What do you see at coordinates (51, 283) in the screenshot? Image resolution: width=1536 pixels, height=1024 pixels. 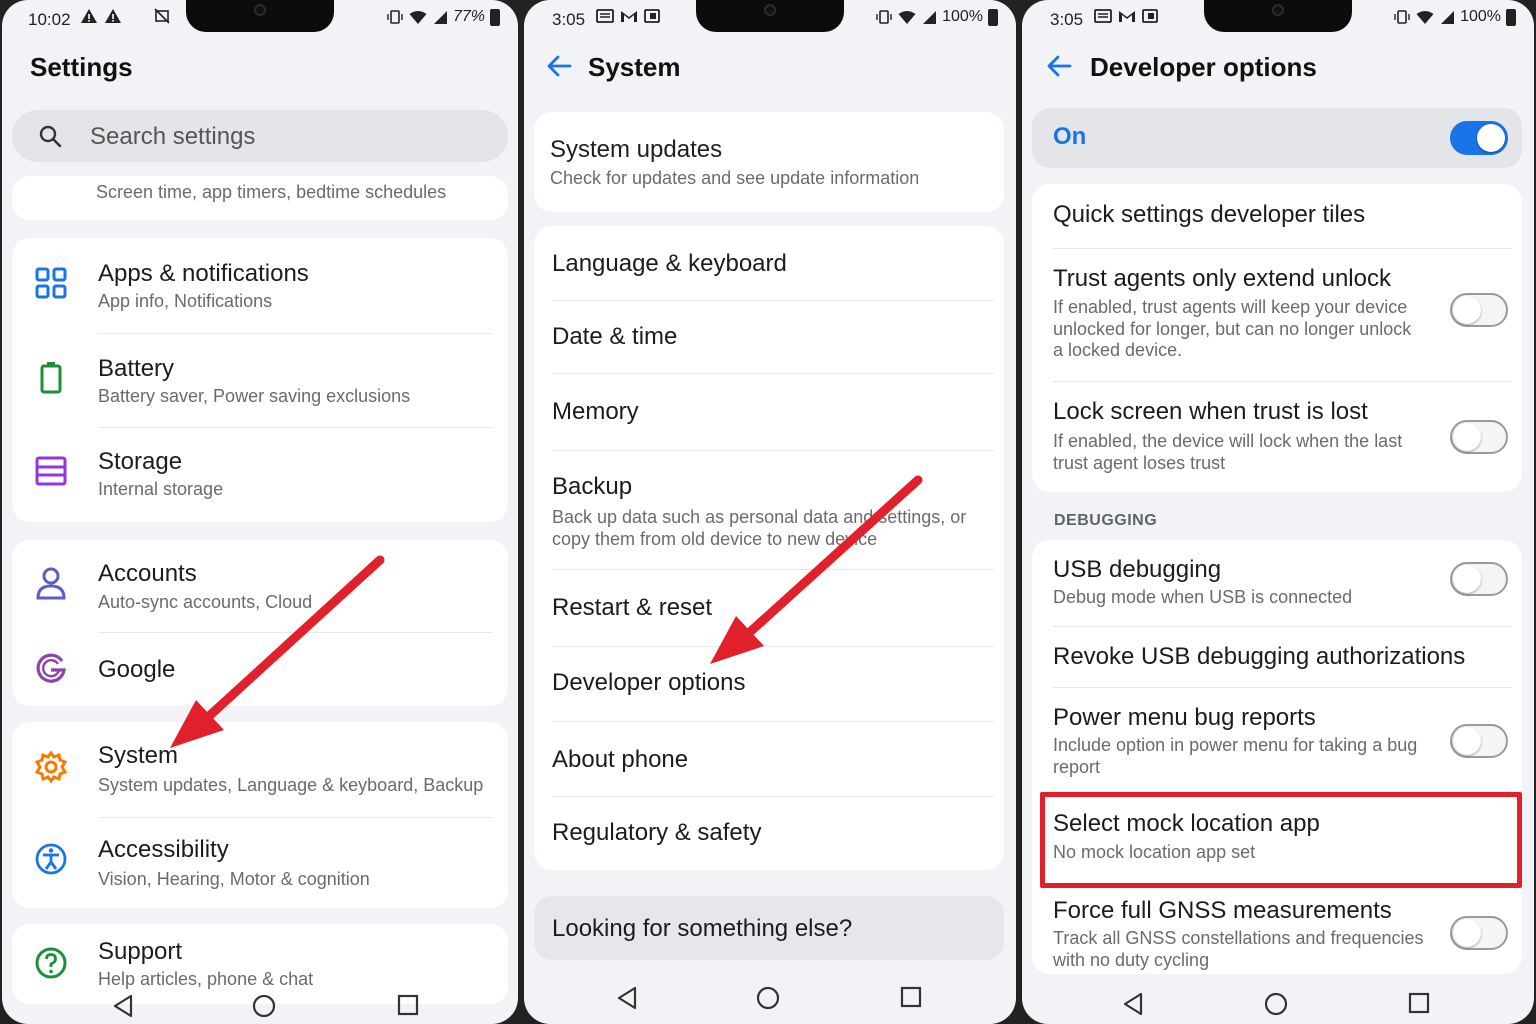 I see `apps-grid-icon` at bounding box center [51, 283].